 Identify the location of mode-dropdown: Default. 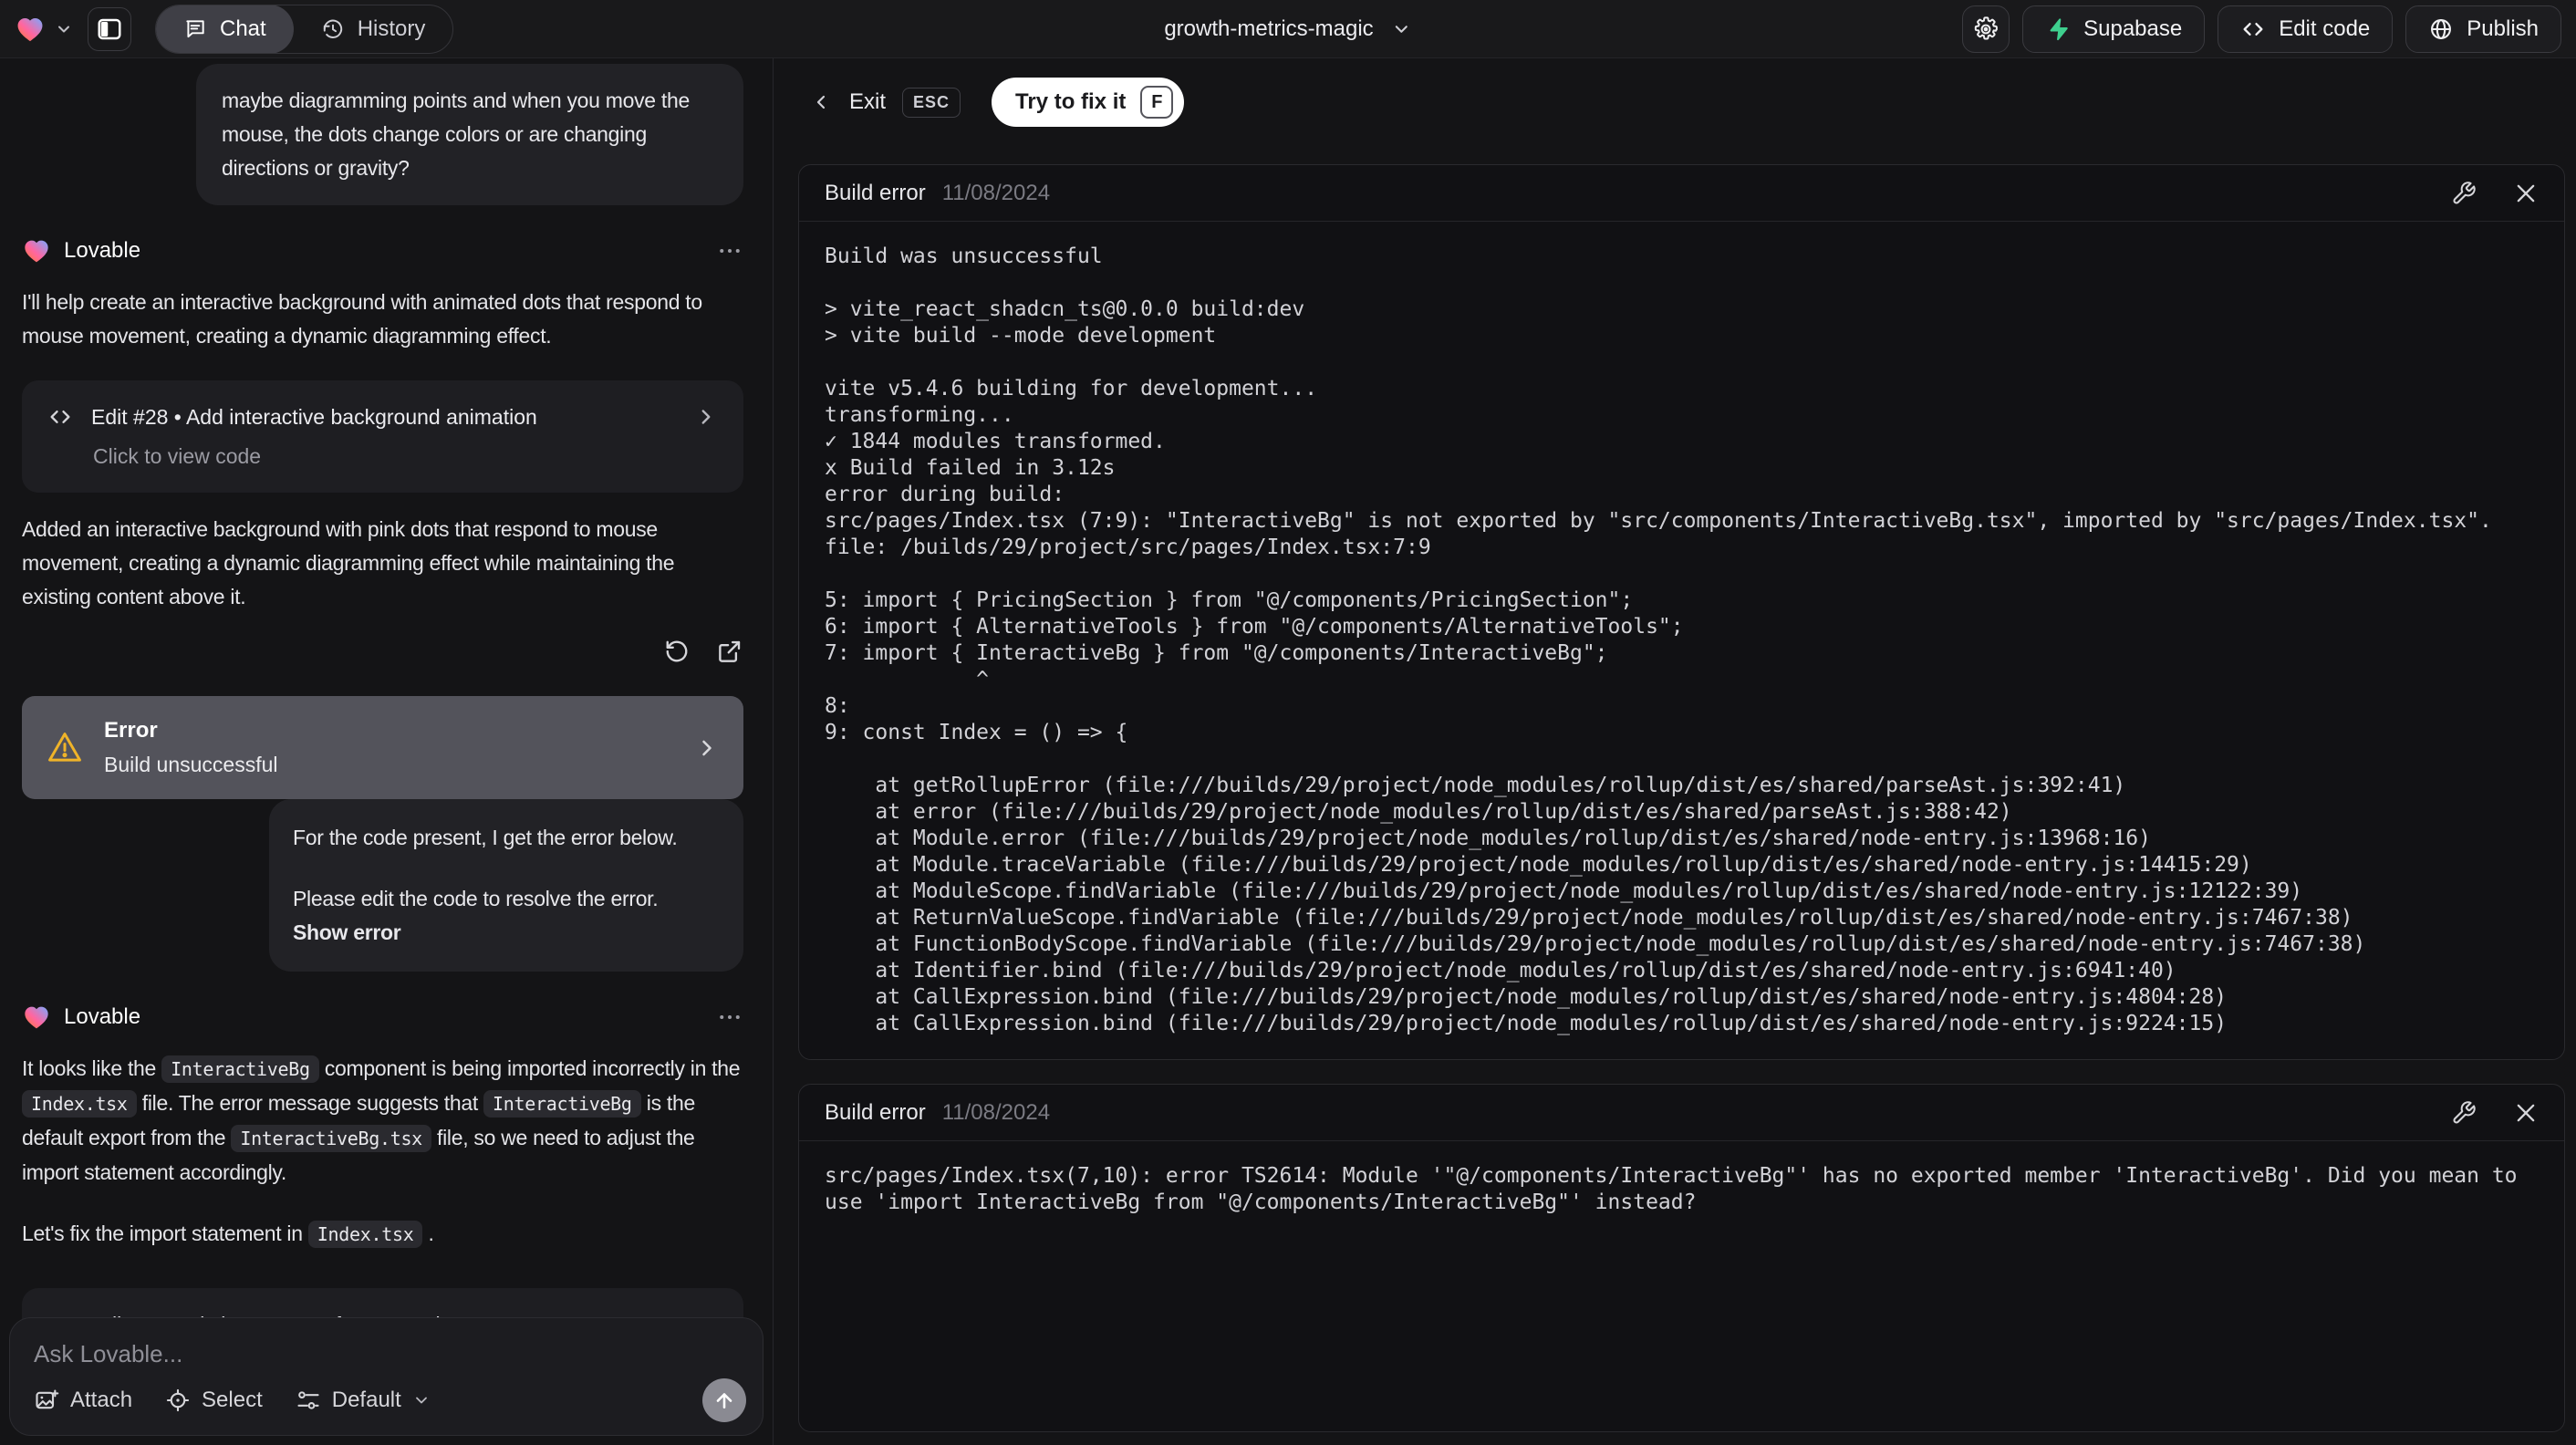
(364, 1400).